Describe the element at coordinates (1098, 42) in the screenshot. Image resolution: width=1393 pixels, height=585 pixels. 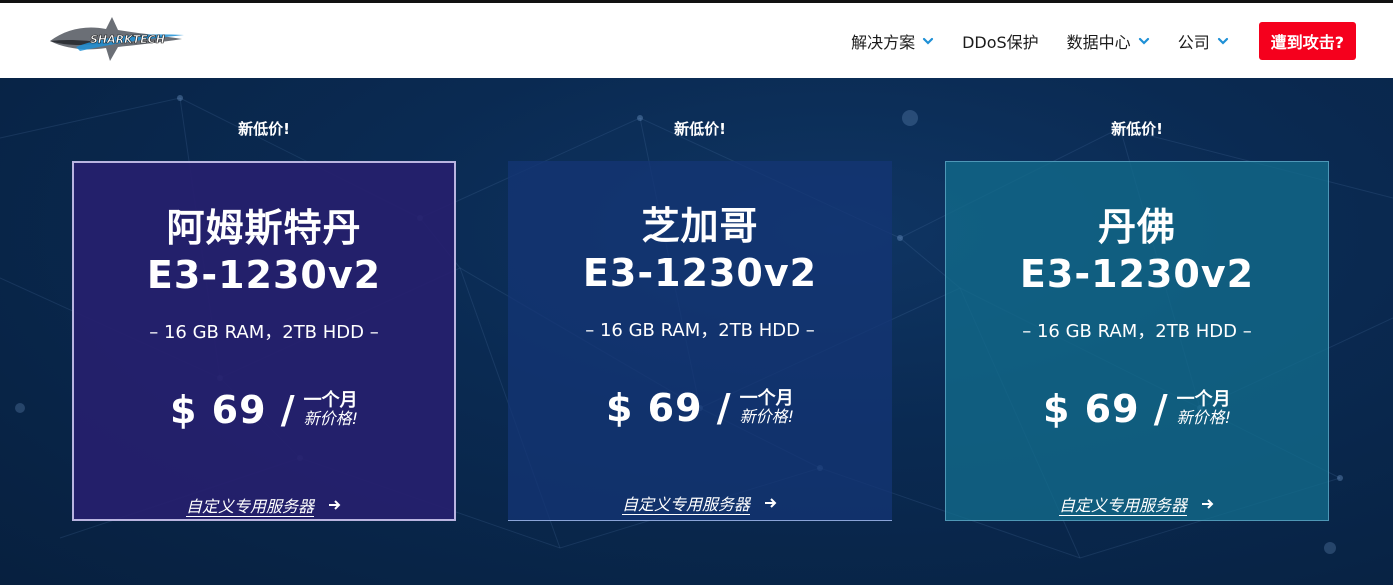
I see `nav-item-label: 数据中心` at that location.